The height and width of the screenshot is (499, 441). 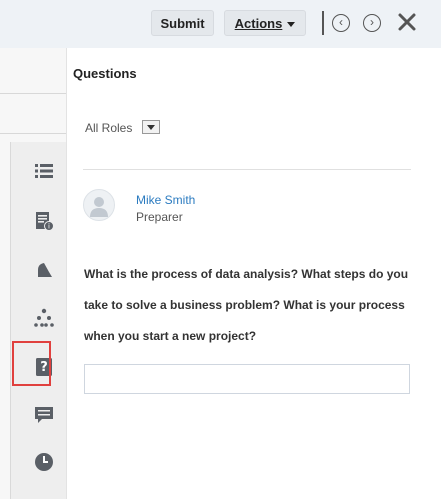 I want to click on roles-dropdown-button, so click(x=151, y=127).